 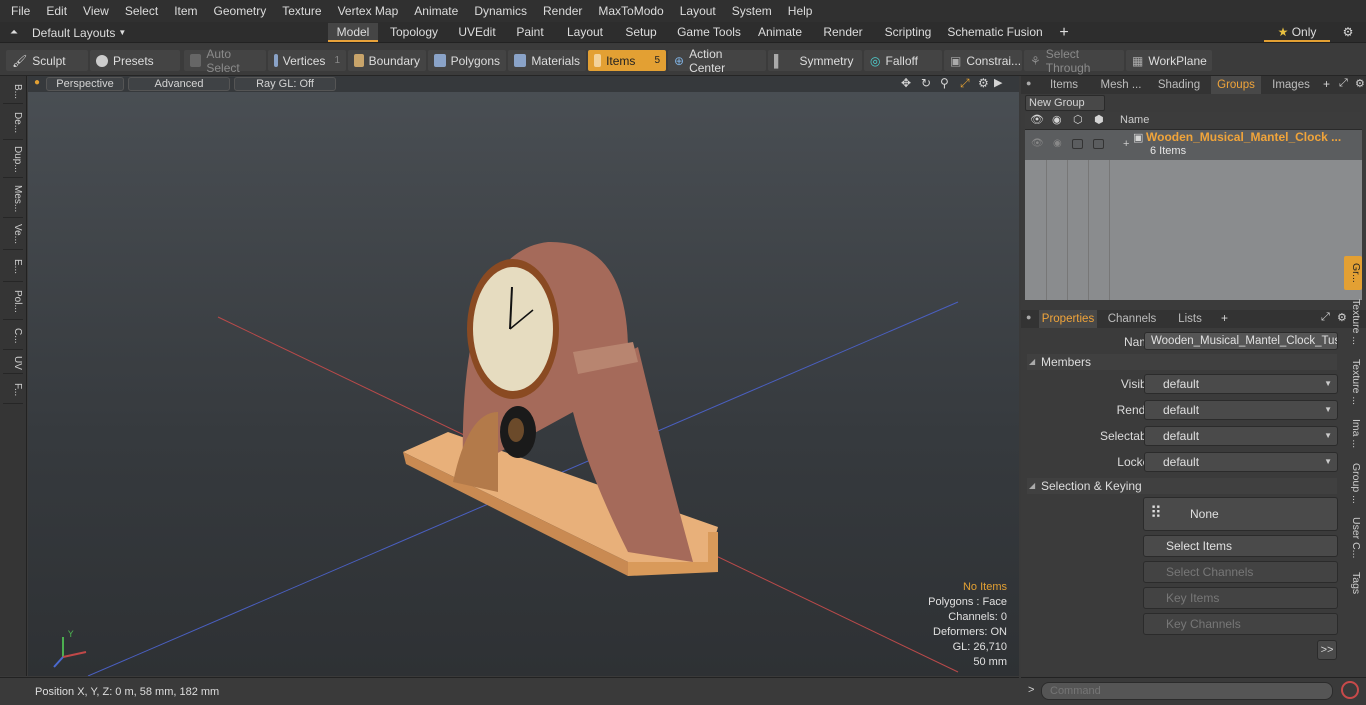 I want to click on auto-select-button: Auto Select, so click(x=225, y=61).